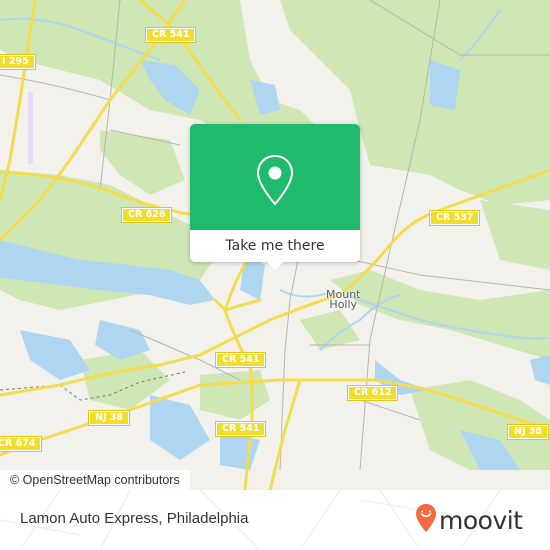 The image size is (550, 550). I want to click on road-label-i295: I 295, so click(18, 62).